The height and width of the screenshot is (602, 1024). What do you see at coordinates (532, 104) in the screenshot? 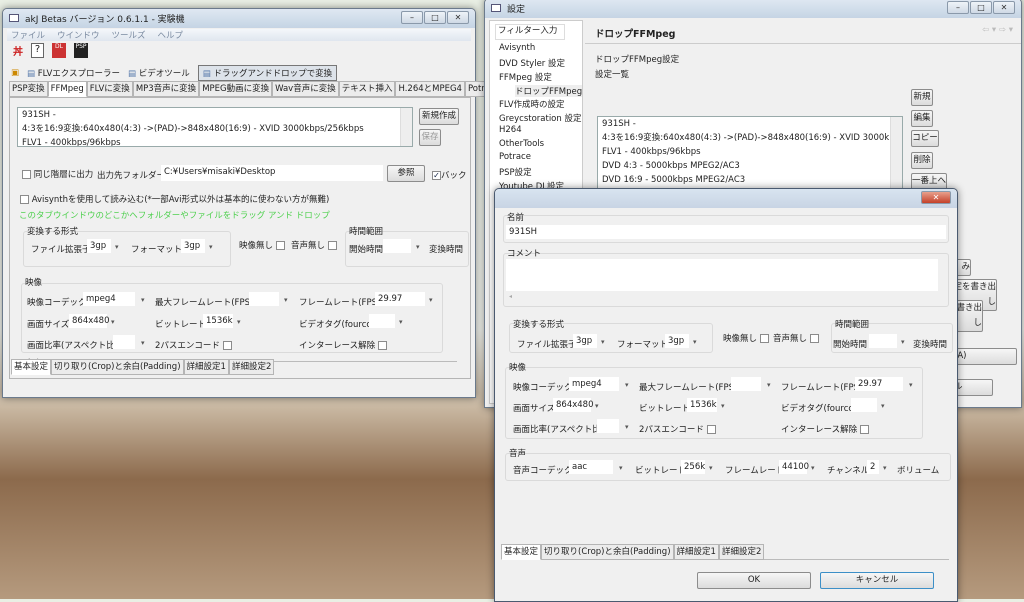
I see `tree-item: FLV作成時の設定` at bounding box center [532, 104].